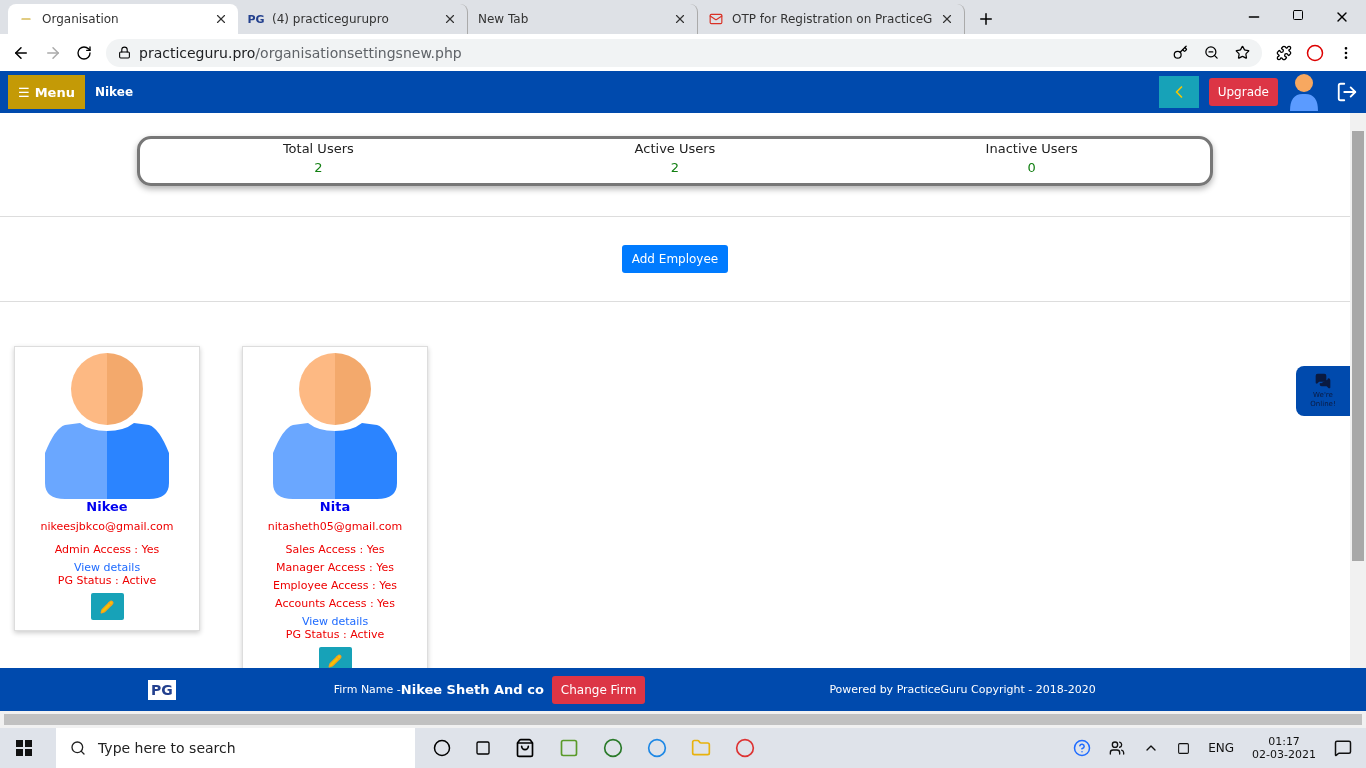 Image resolution: width=1366 pixels, height=768 pixels. Describe the element at coordinates (1315, 52) in the screenshot. I see `profile-icon` at that location.